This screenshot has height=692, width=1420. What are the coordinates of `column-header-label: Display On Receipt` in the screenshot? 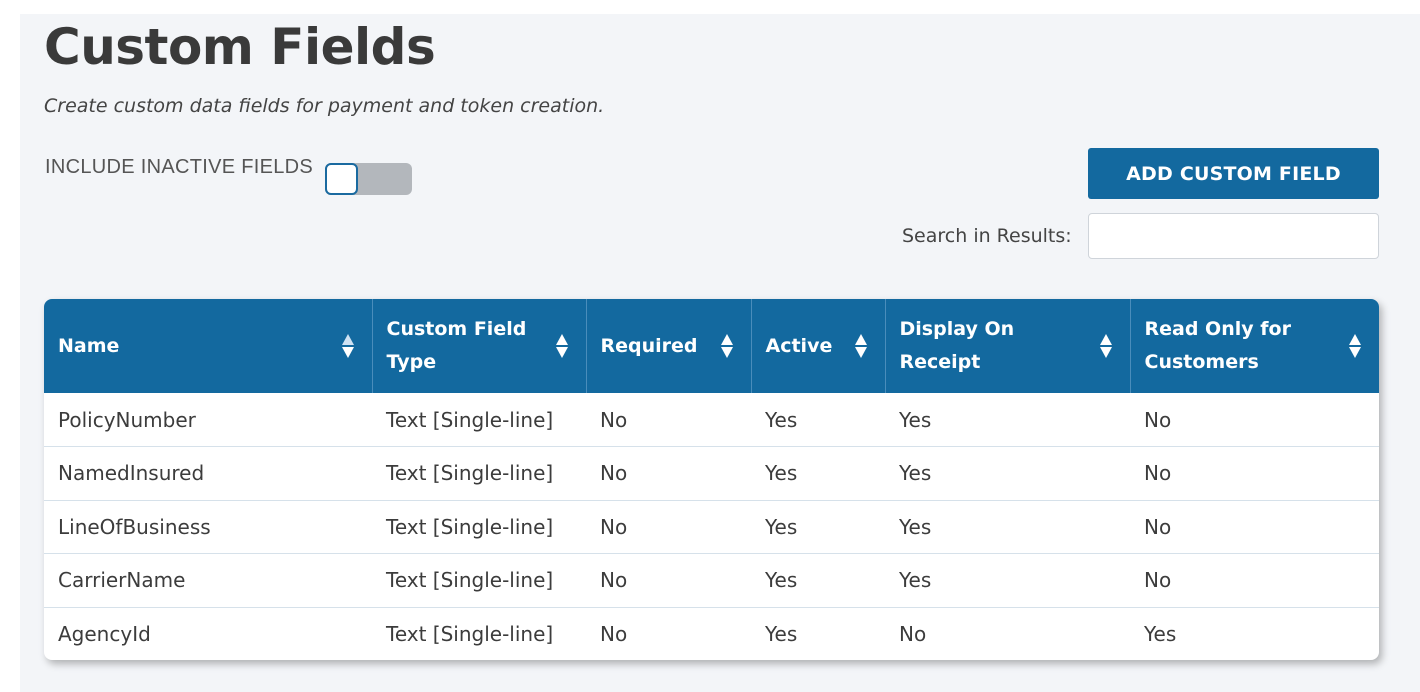 It's located at (957, 345).